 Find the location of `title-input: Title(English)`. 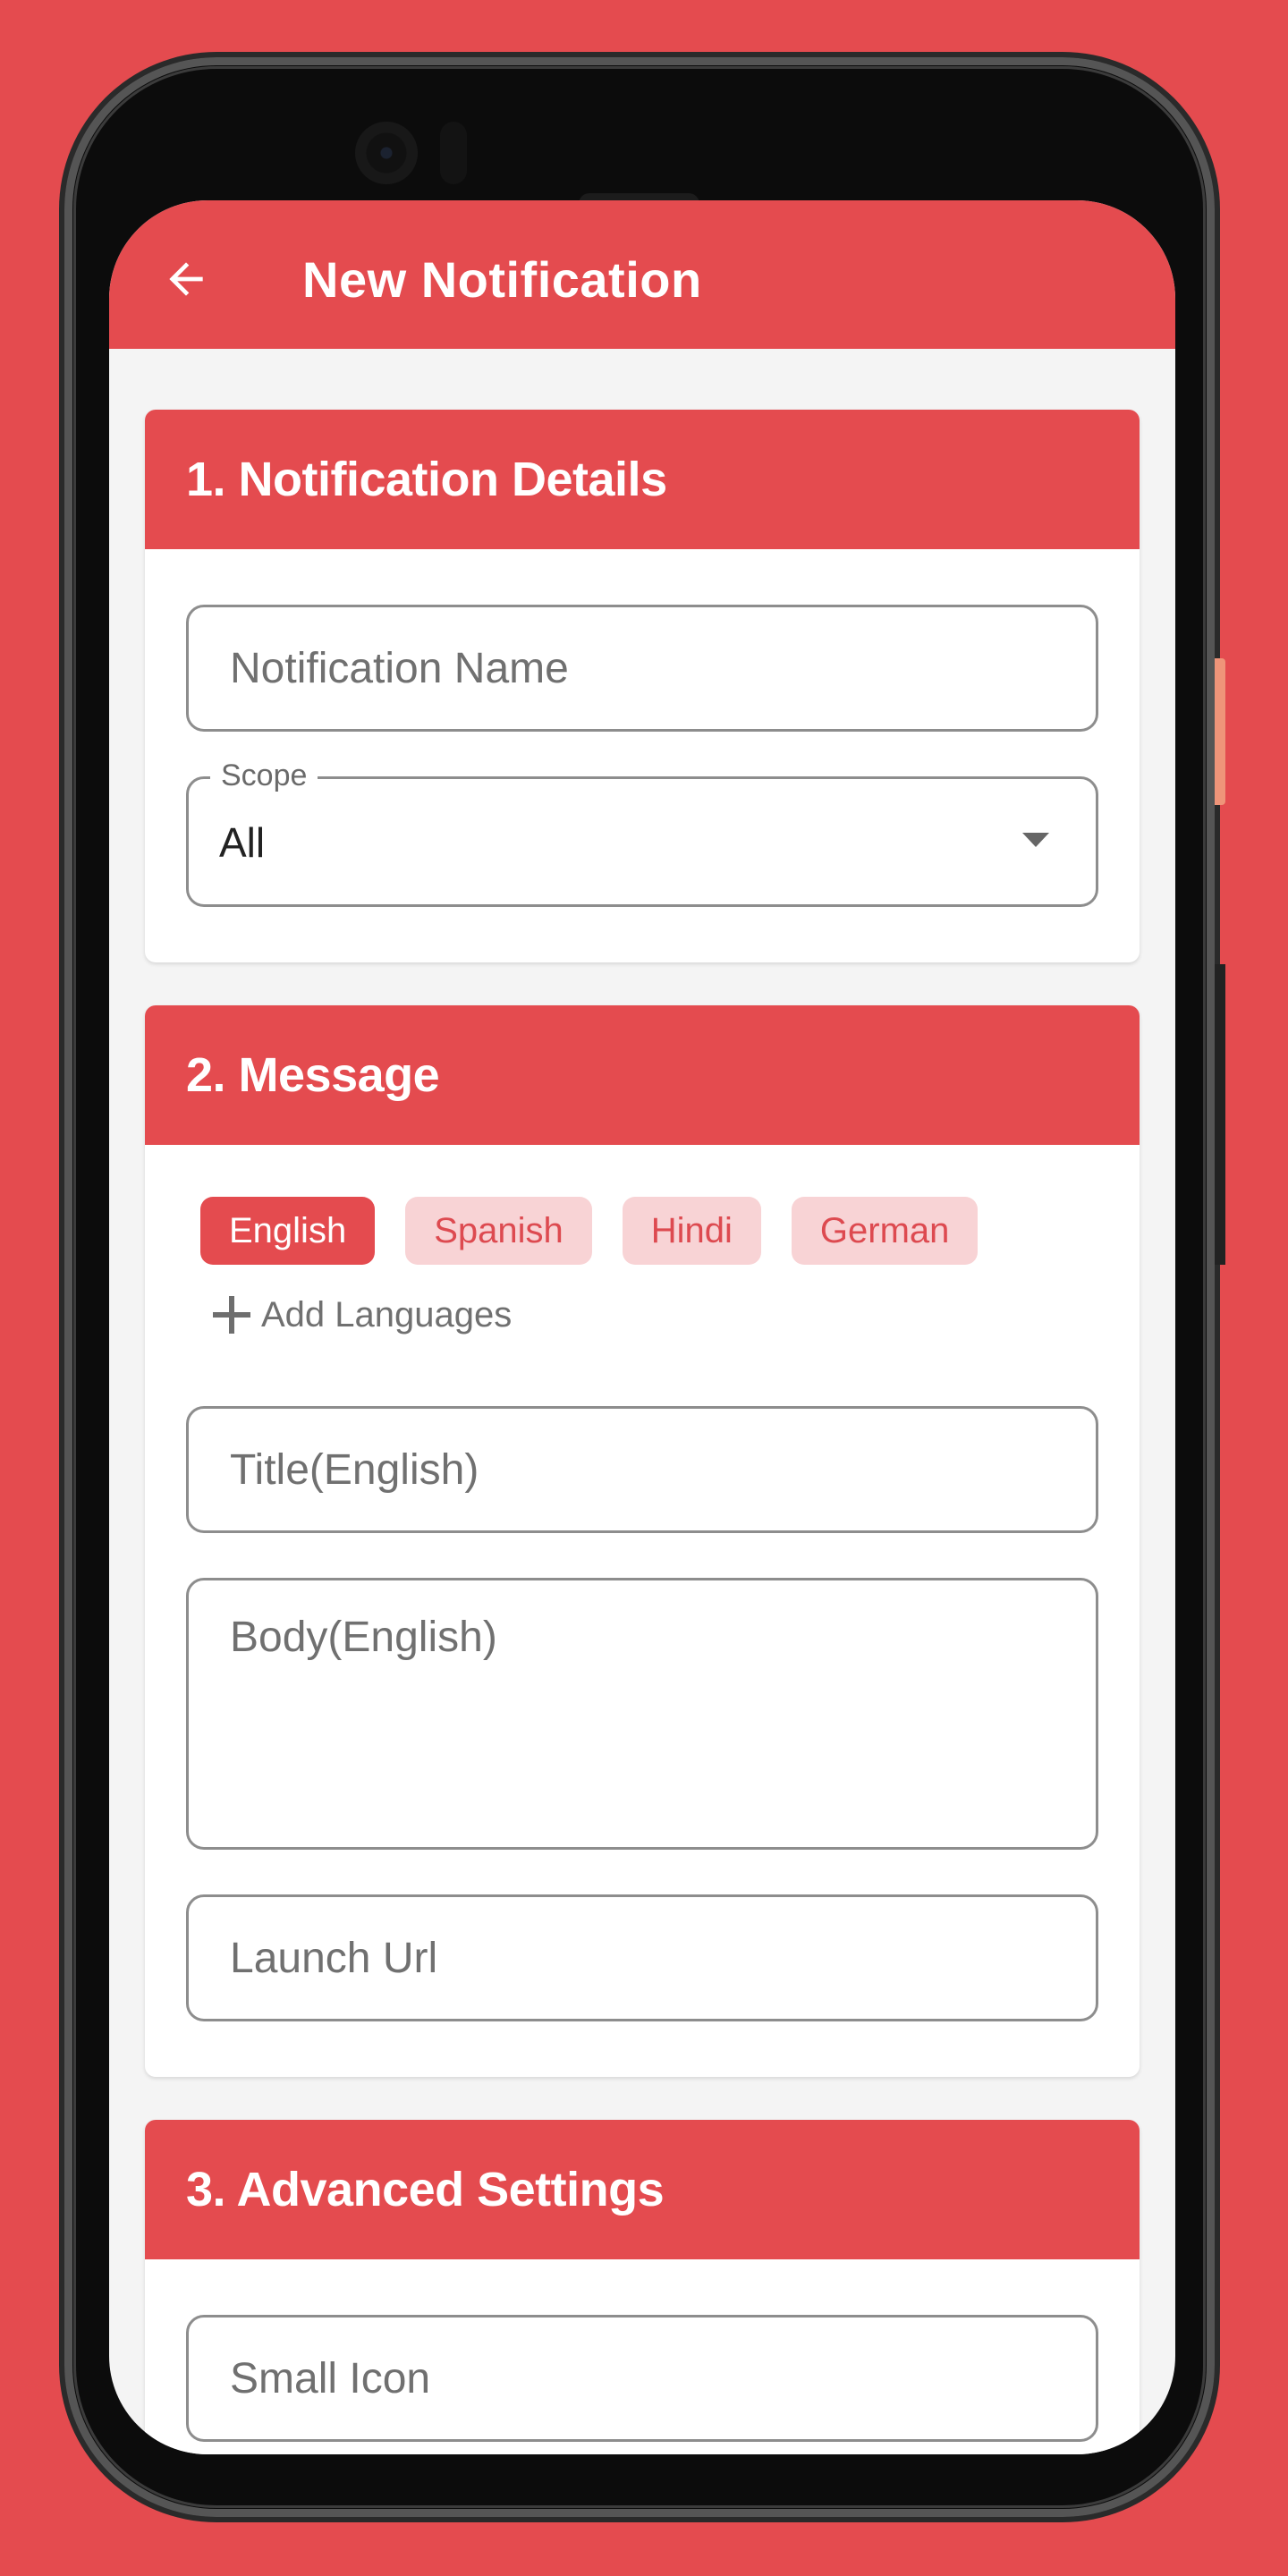

title-input: Title(English) is located at coordinates (642, 1469).